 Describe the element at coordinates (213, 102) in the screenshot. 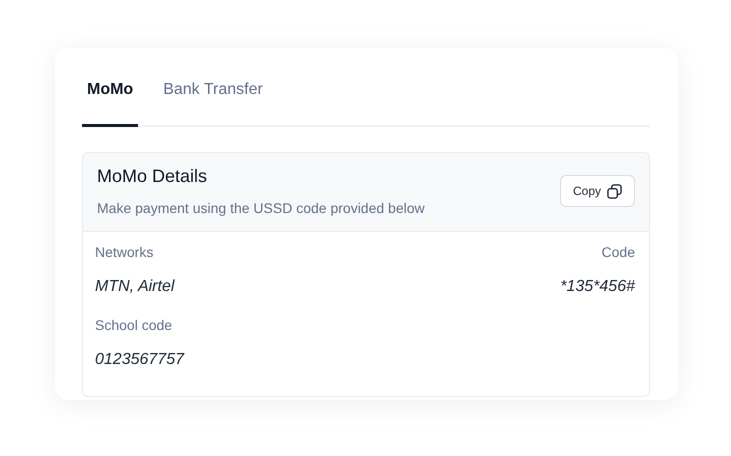

I see `tab: Bank Transfer` at that location.